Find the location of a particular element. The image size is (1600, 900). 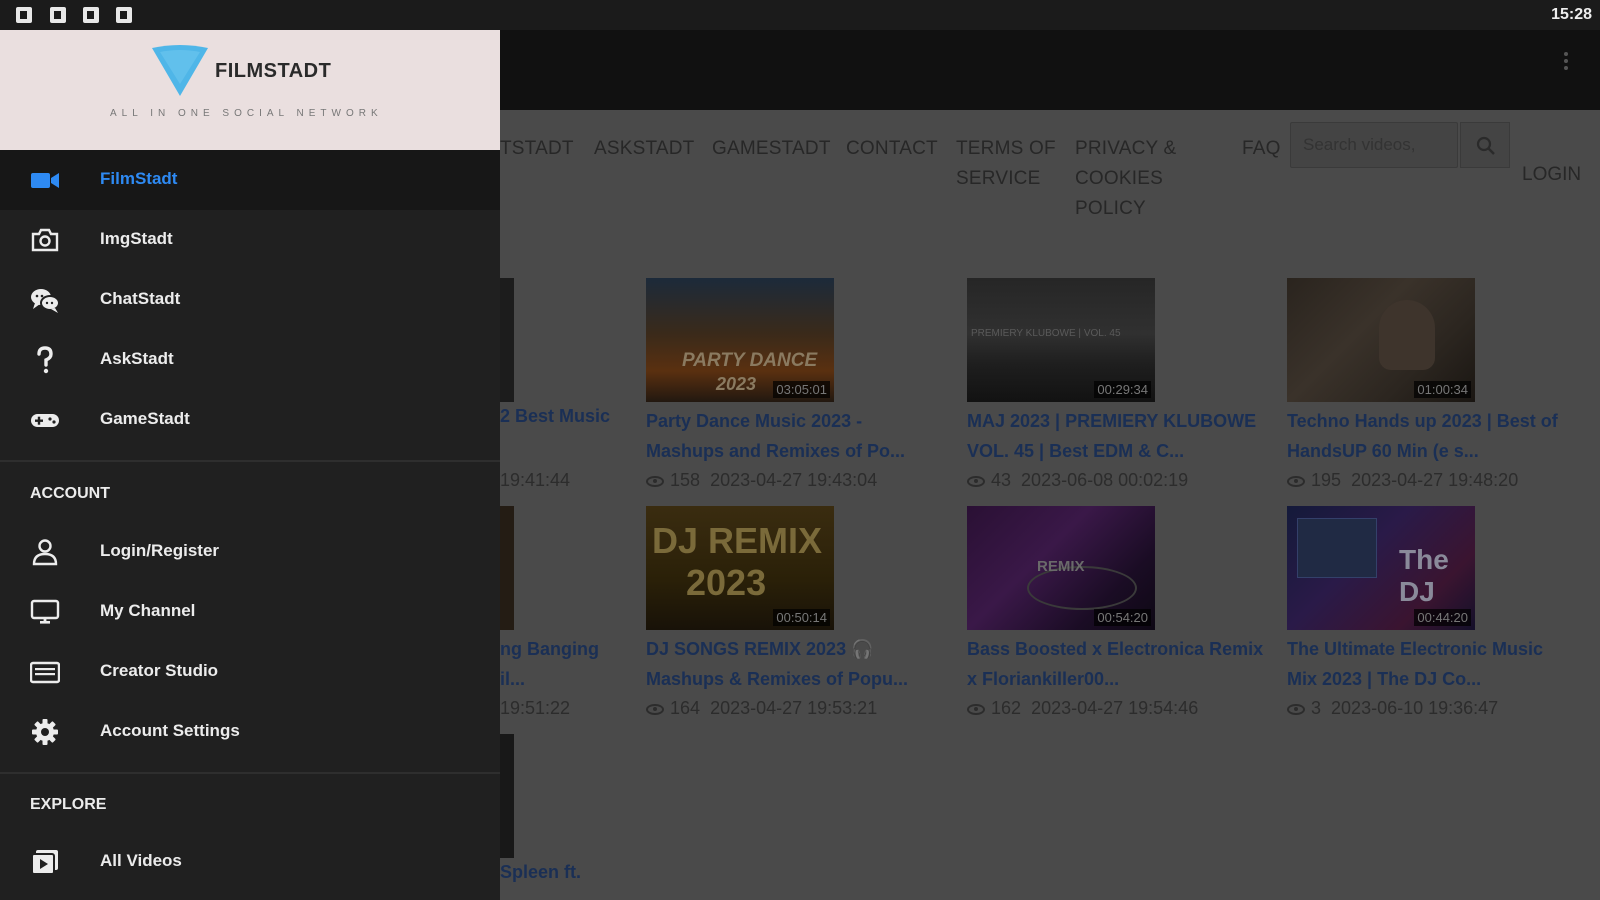

thumbnail-text: The DJ is located at coordinates (1424, 575).